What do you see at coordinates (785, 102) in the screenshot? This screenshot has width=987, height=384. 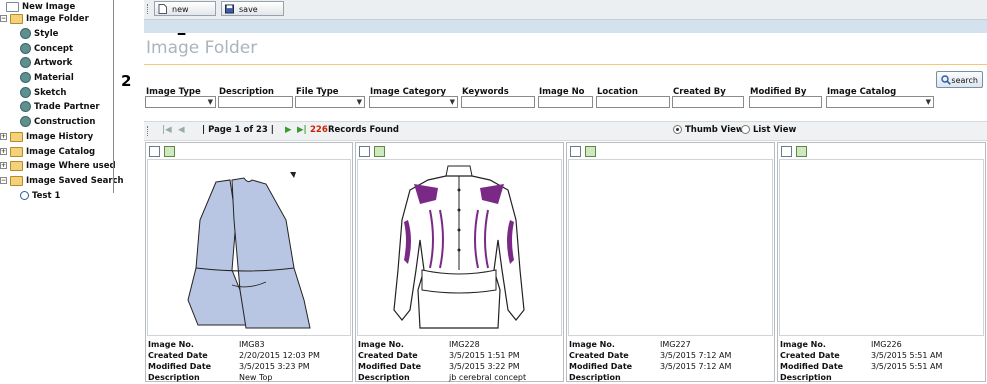 I see `modified-by-input` at bounding box center [785, 102].